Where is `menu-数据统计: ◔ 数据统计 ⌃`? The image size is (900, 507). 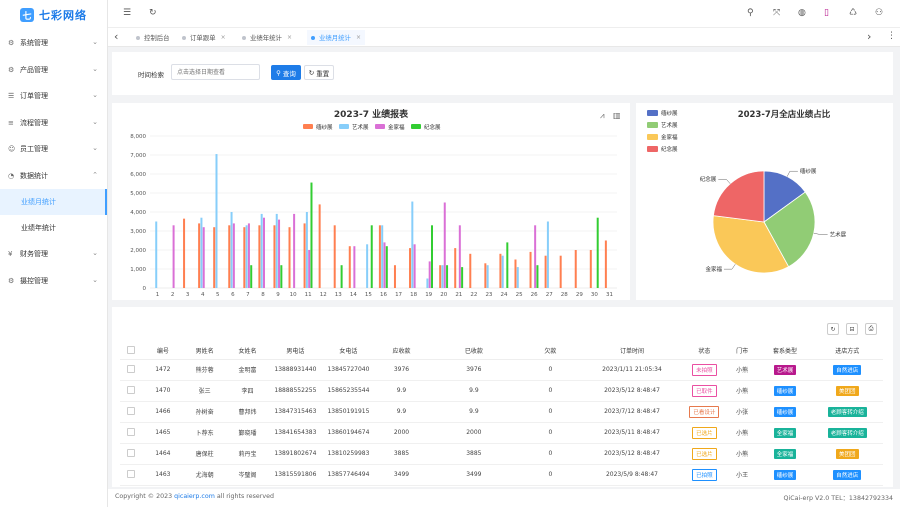 menu-数据统计: ◔ 数据统计 ⌃ is located at coordinates (53, 176).